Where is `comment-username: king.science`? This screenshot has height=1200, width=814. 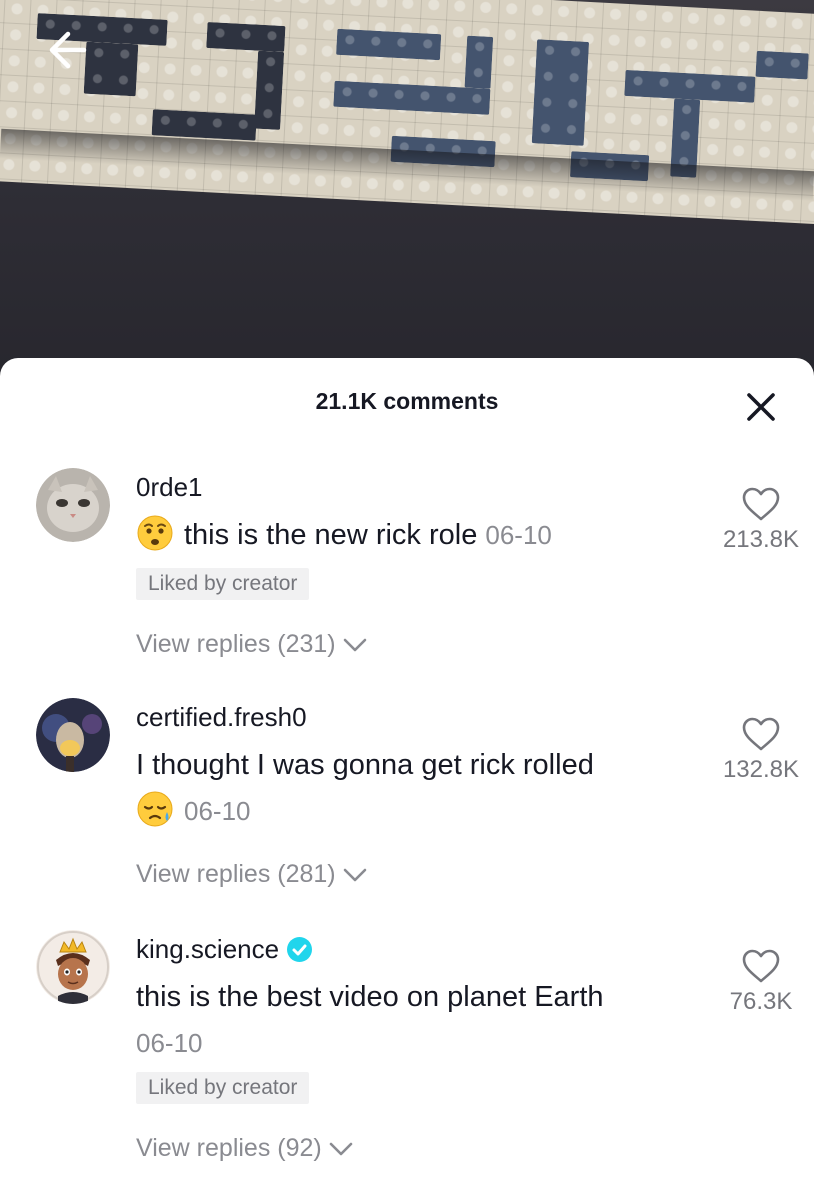 comment-username: king.science is located at coordinates (224, 949).